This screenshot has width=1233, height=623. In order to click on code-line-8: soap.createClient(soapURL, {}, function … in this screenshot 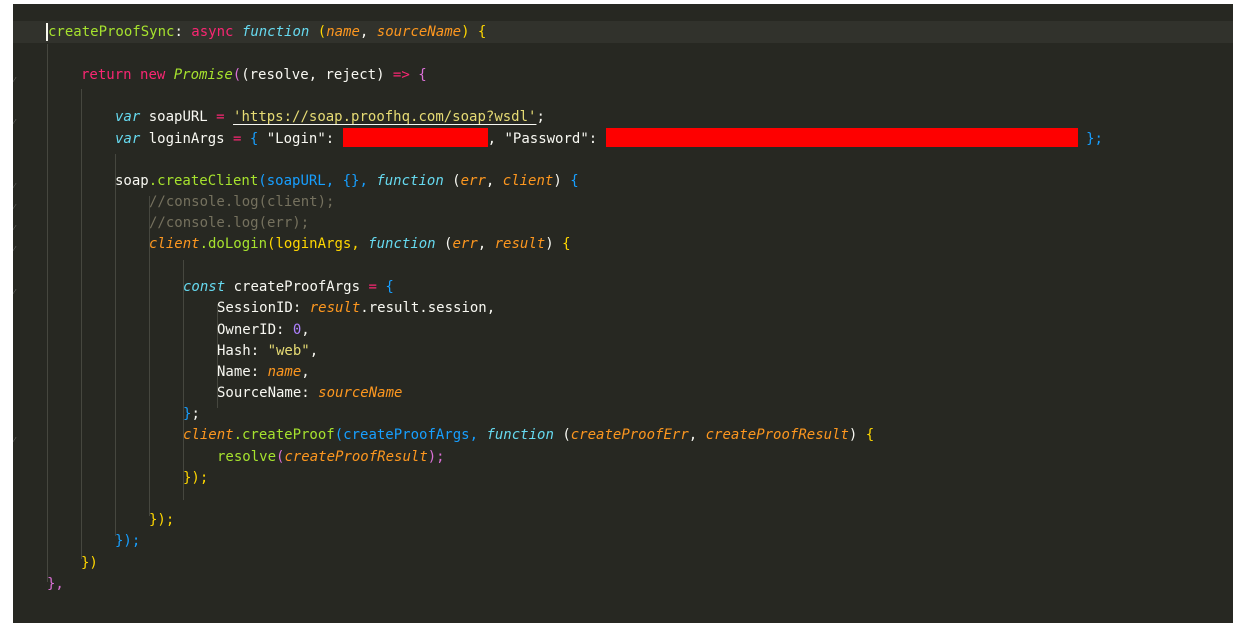, I will do `click(623, 181)`.